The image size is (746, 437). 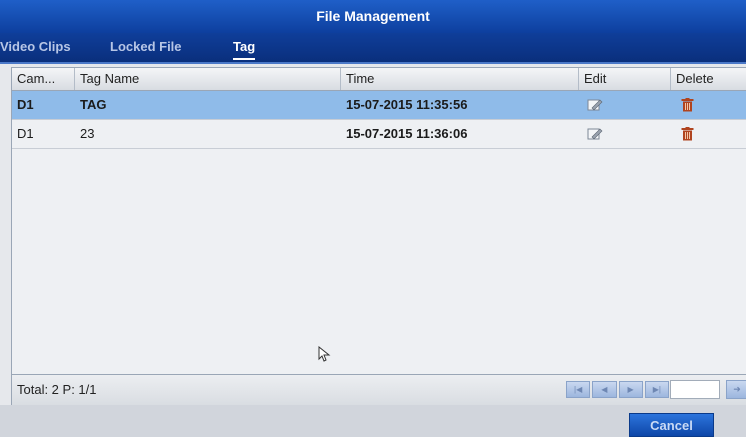 I want to click on table-row: D1 23 15-07-2015 11:36:06, so click(x=379, y=134).